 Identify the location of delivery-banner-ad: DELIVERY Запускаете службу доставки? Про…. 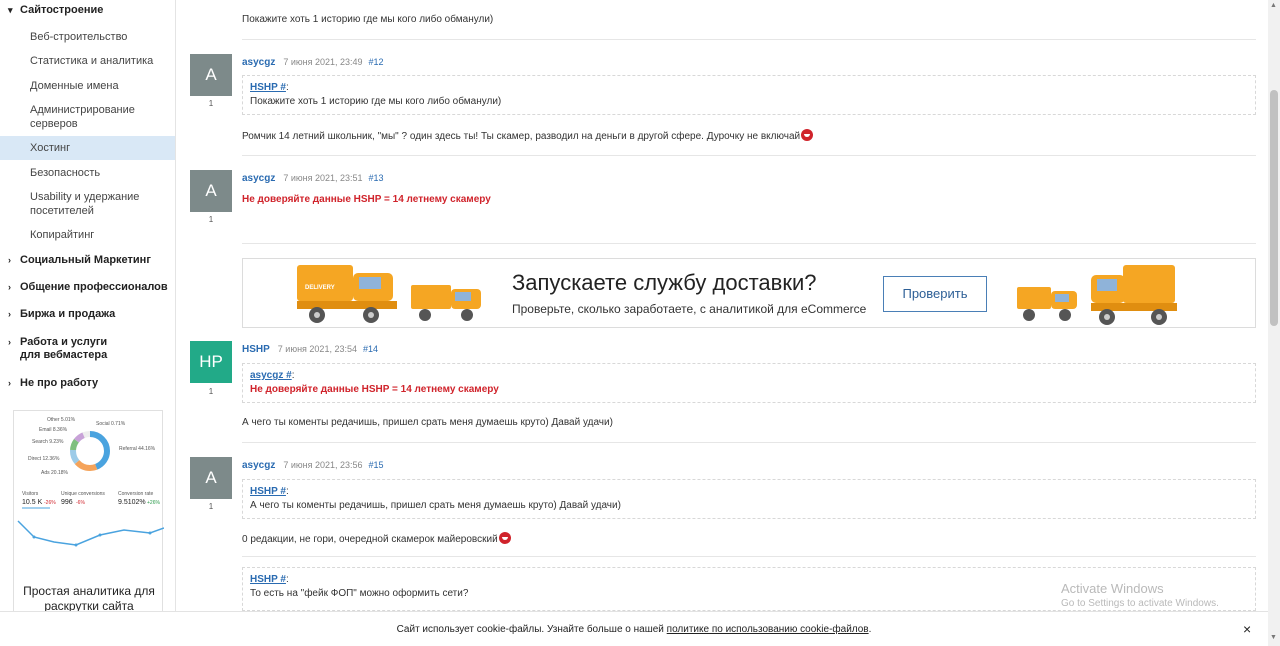
(749, 293).